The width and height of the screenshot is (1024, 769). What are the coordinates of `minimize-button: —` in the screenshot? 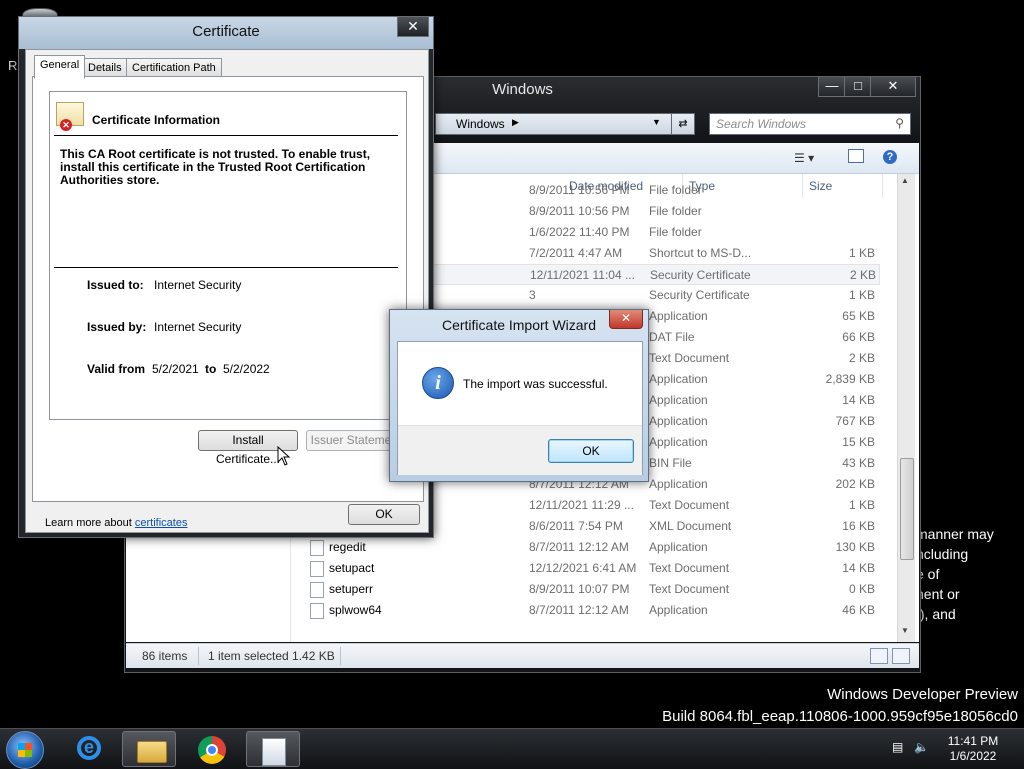 It's located at (832, 87).